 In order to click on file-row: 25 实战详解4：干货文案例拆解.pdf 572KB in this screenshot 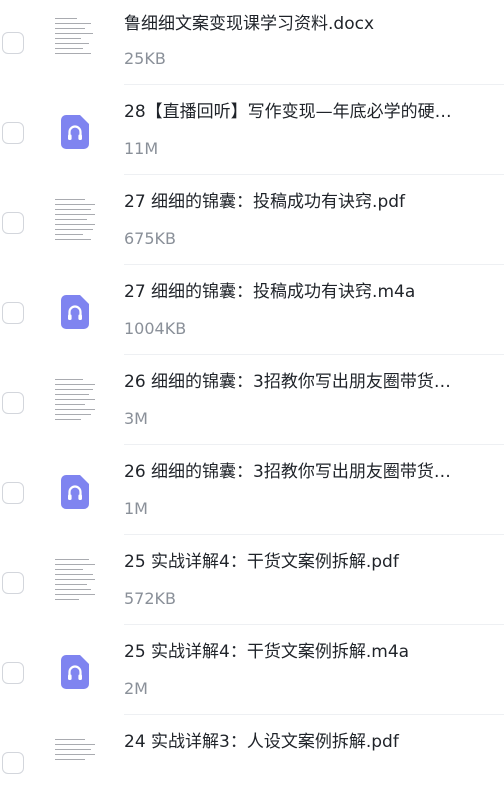, I will do `click(252, 580)`.